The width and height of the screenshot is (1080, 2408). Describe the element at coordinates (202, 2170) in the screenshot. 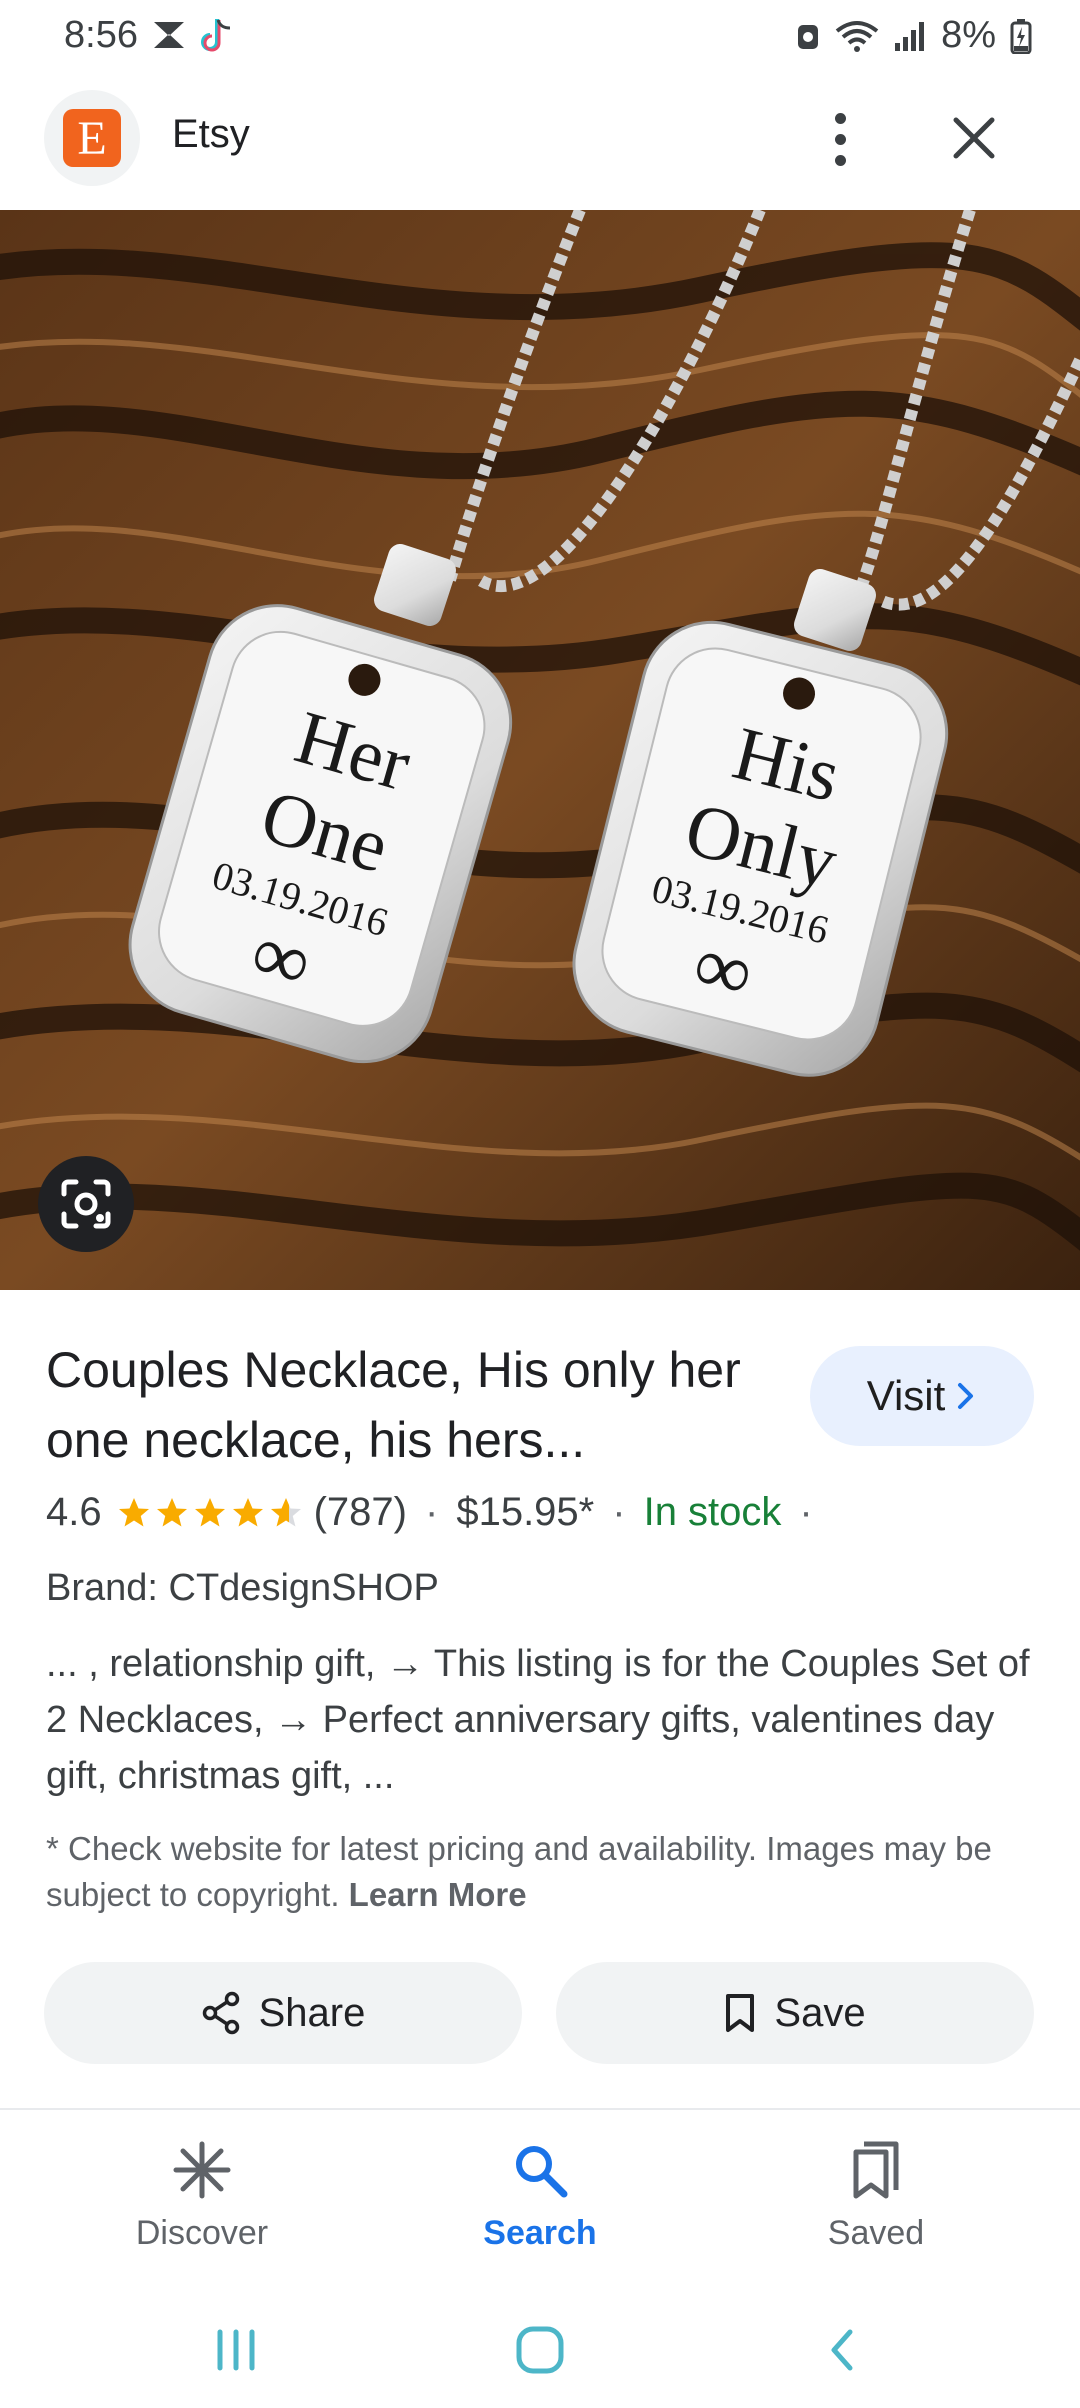

I see `asterisk-icon` at that location.